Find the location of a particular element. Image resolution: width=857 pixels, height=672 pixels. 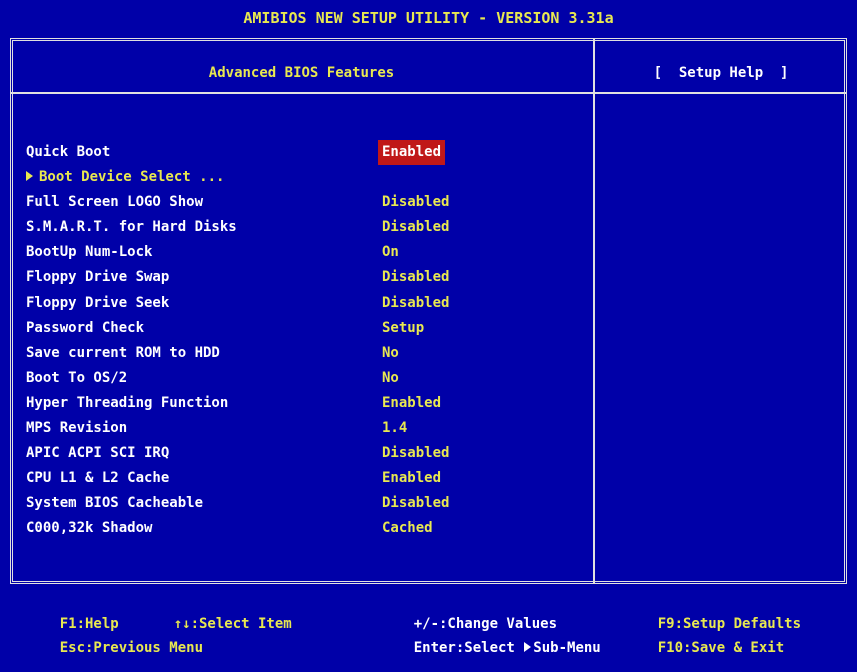

setting-label: MPS Revision is located at coordinates (77, 428).